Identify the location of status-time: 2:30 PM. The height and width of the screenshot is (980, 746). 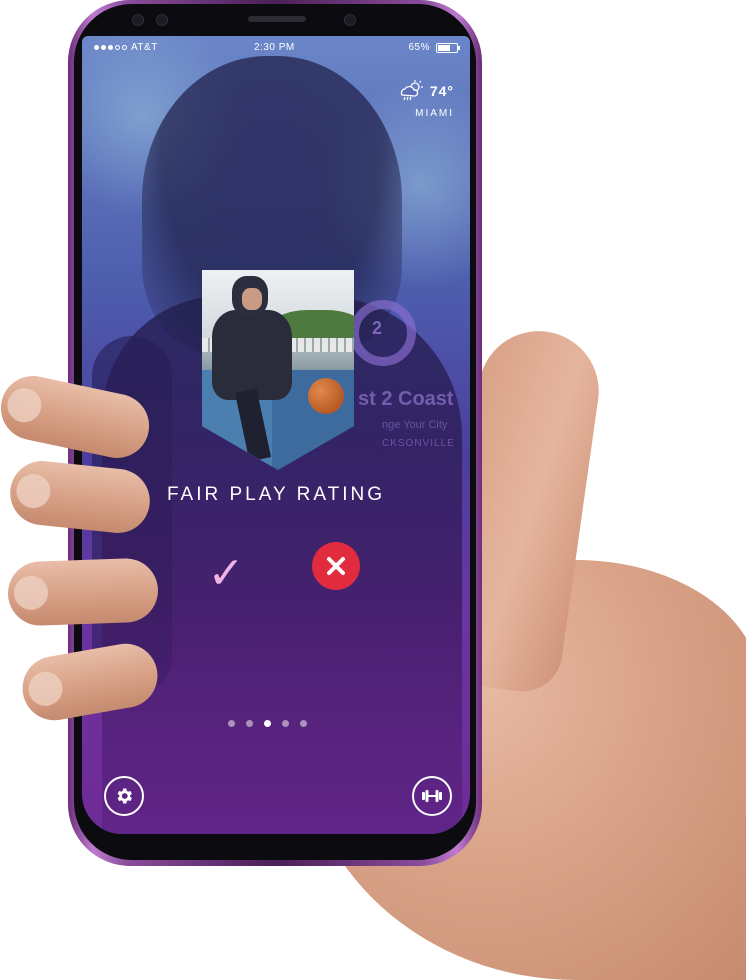
(274, 47).